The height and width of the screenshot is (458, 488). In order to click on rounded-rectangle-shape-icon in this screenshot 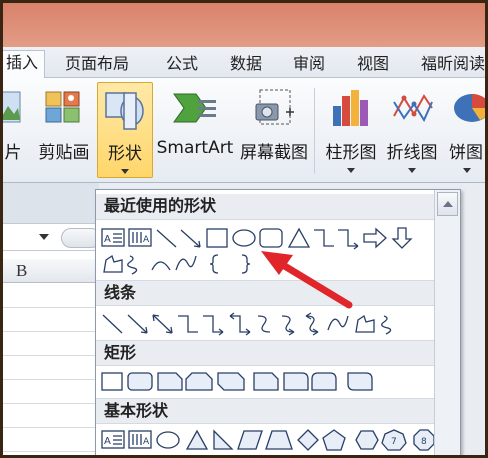, I will do `click(271, 238)`.